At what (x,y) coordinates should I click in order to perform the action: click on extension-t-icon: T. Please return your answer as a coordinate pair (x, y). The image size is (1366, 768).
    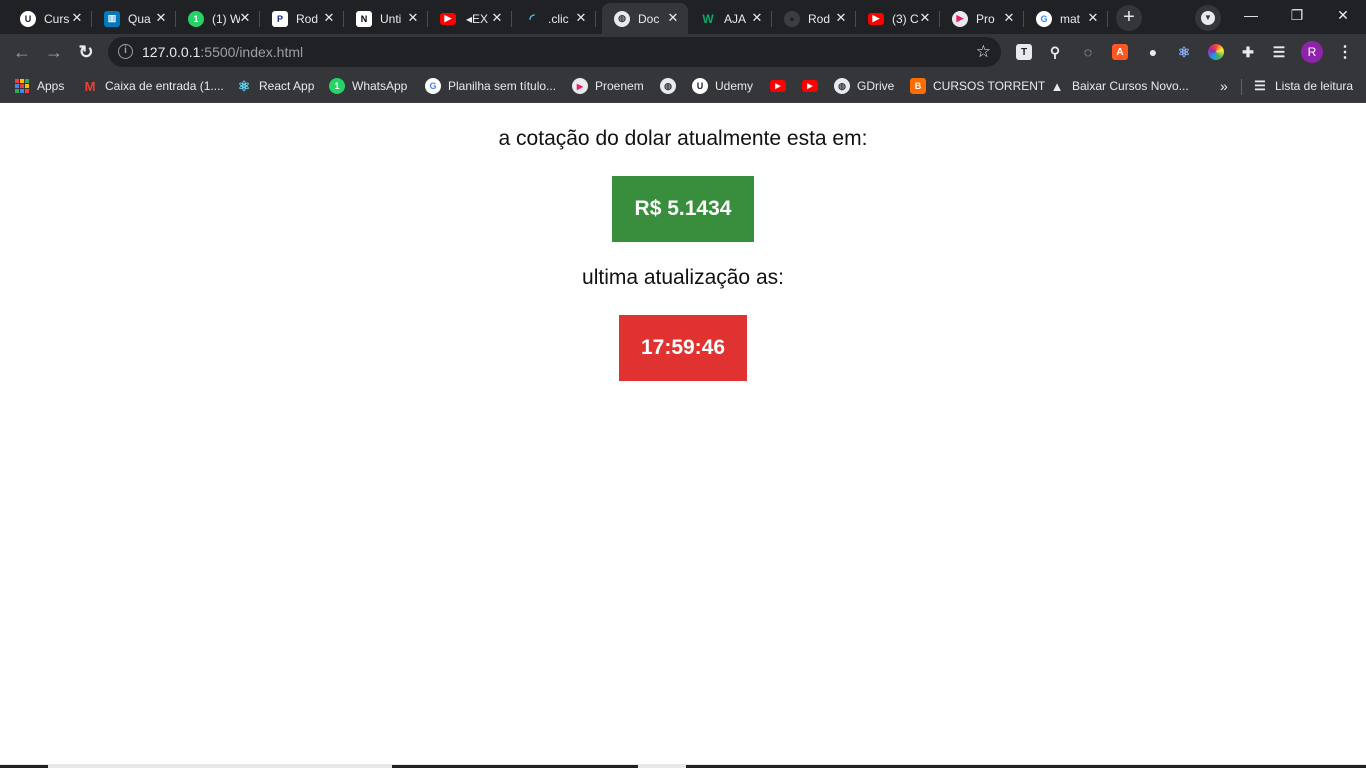
    Looking at the image, I should click on (1024, 52).